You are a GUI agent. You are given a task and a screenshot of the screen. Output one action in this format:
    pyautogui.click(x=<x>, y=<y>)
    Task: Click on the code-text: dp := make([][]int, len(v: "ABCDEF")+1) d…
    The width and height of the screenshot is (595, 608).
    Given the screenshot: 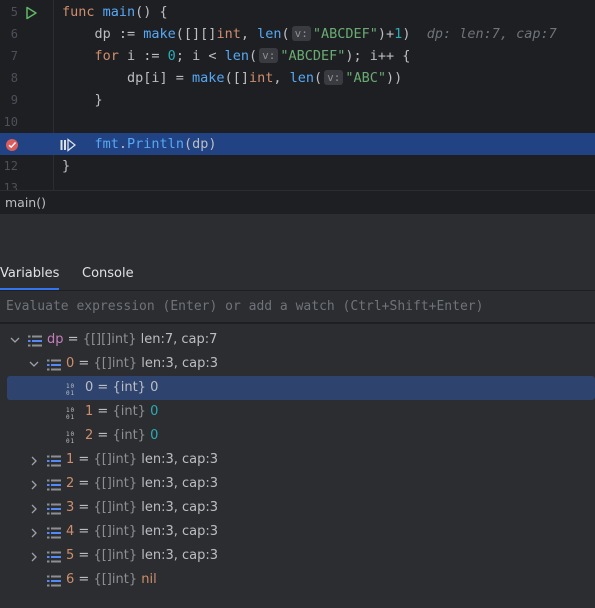 What is the action you would take?
    pyautogui.click(x=309, y=34)
    